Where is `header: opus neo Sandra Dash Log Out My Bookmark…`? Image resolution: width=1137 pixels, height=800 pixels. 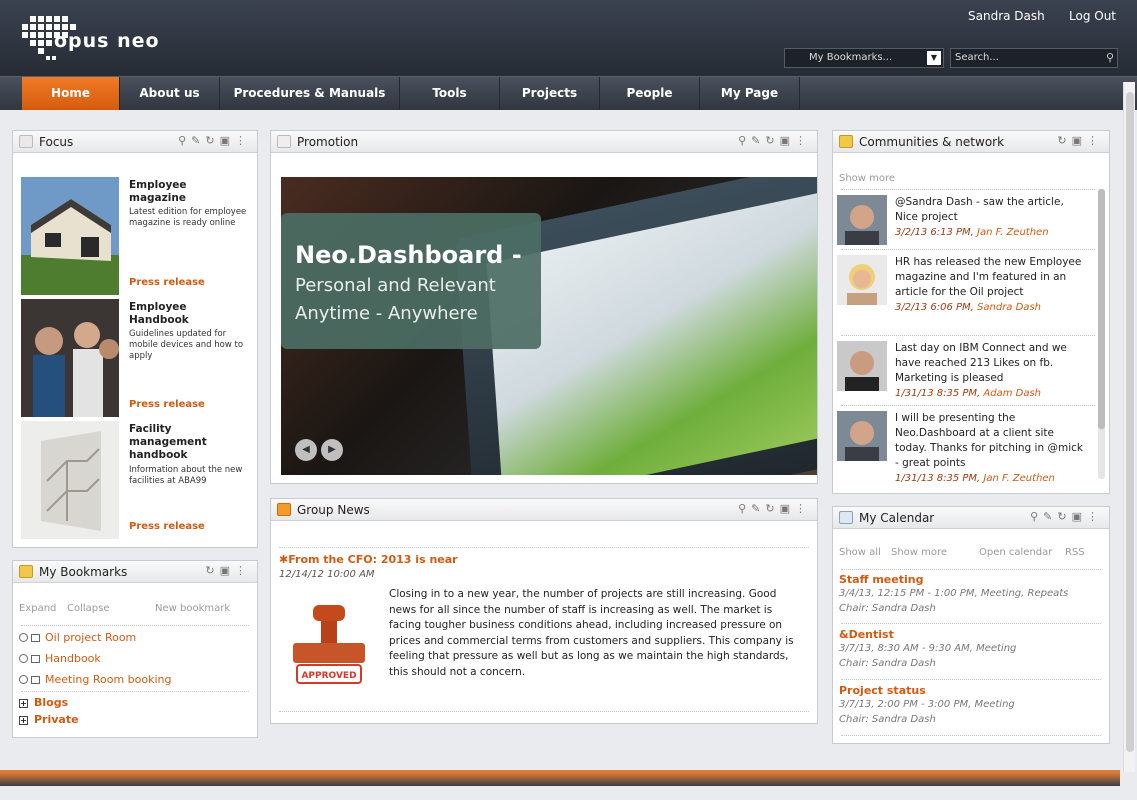 header: opus neo Sandra Dash Log Out My Bookmark… is located at coordinates (568, 38).